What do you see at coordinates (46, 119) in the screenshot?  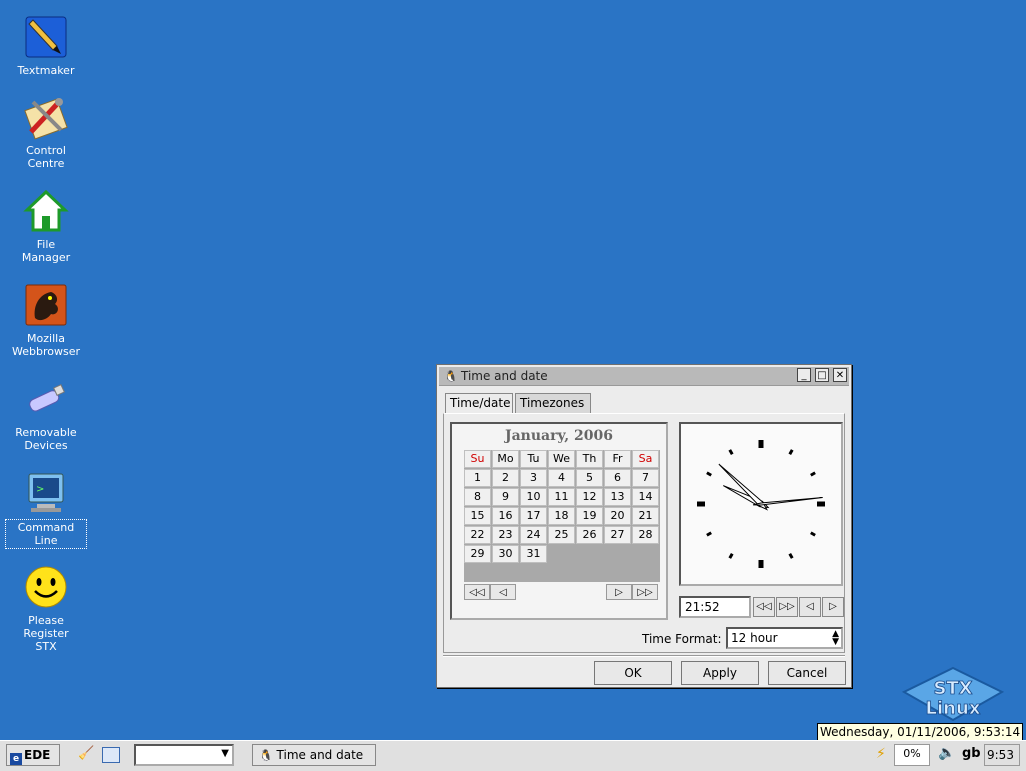 I see `control-centre-icon` at bounding box center [46, 119].